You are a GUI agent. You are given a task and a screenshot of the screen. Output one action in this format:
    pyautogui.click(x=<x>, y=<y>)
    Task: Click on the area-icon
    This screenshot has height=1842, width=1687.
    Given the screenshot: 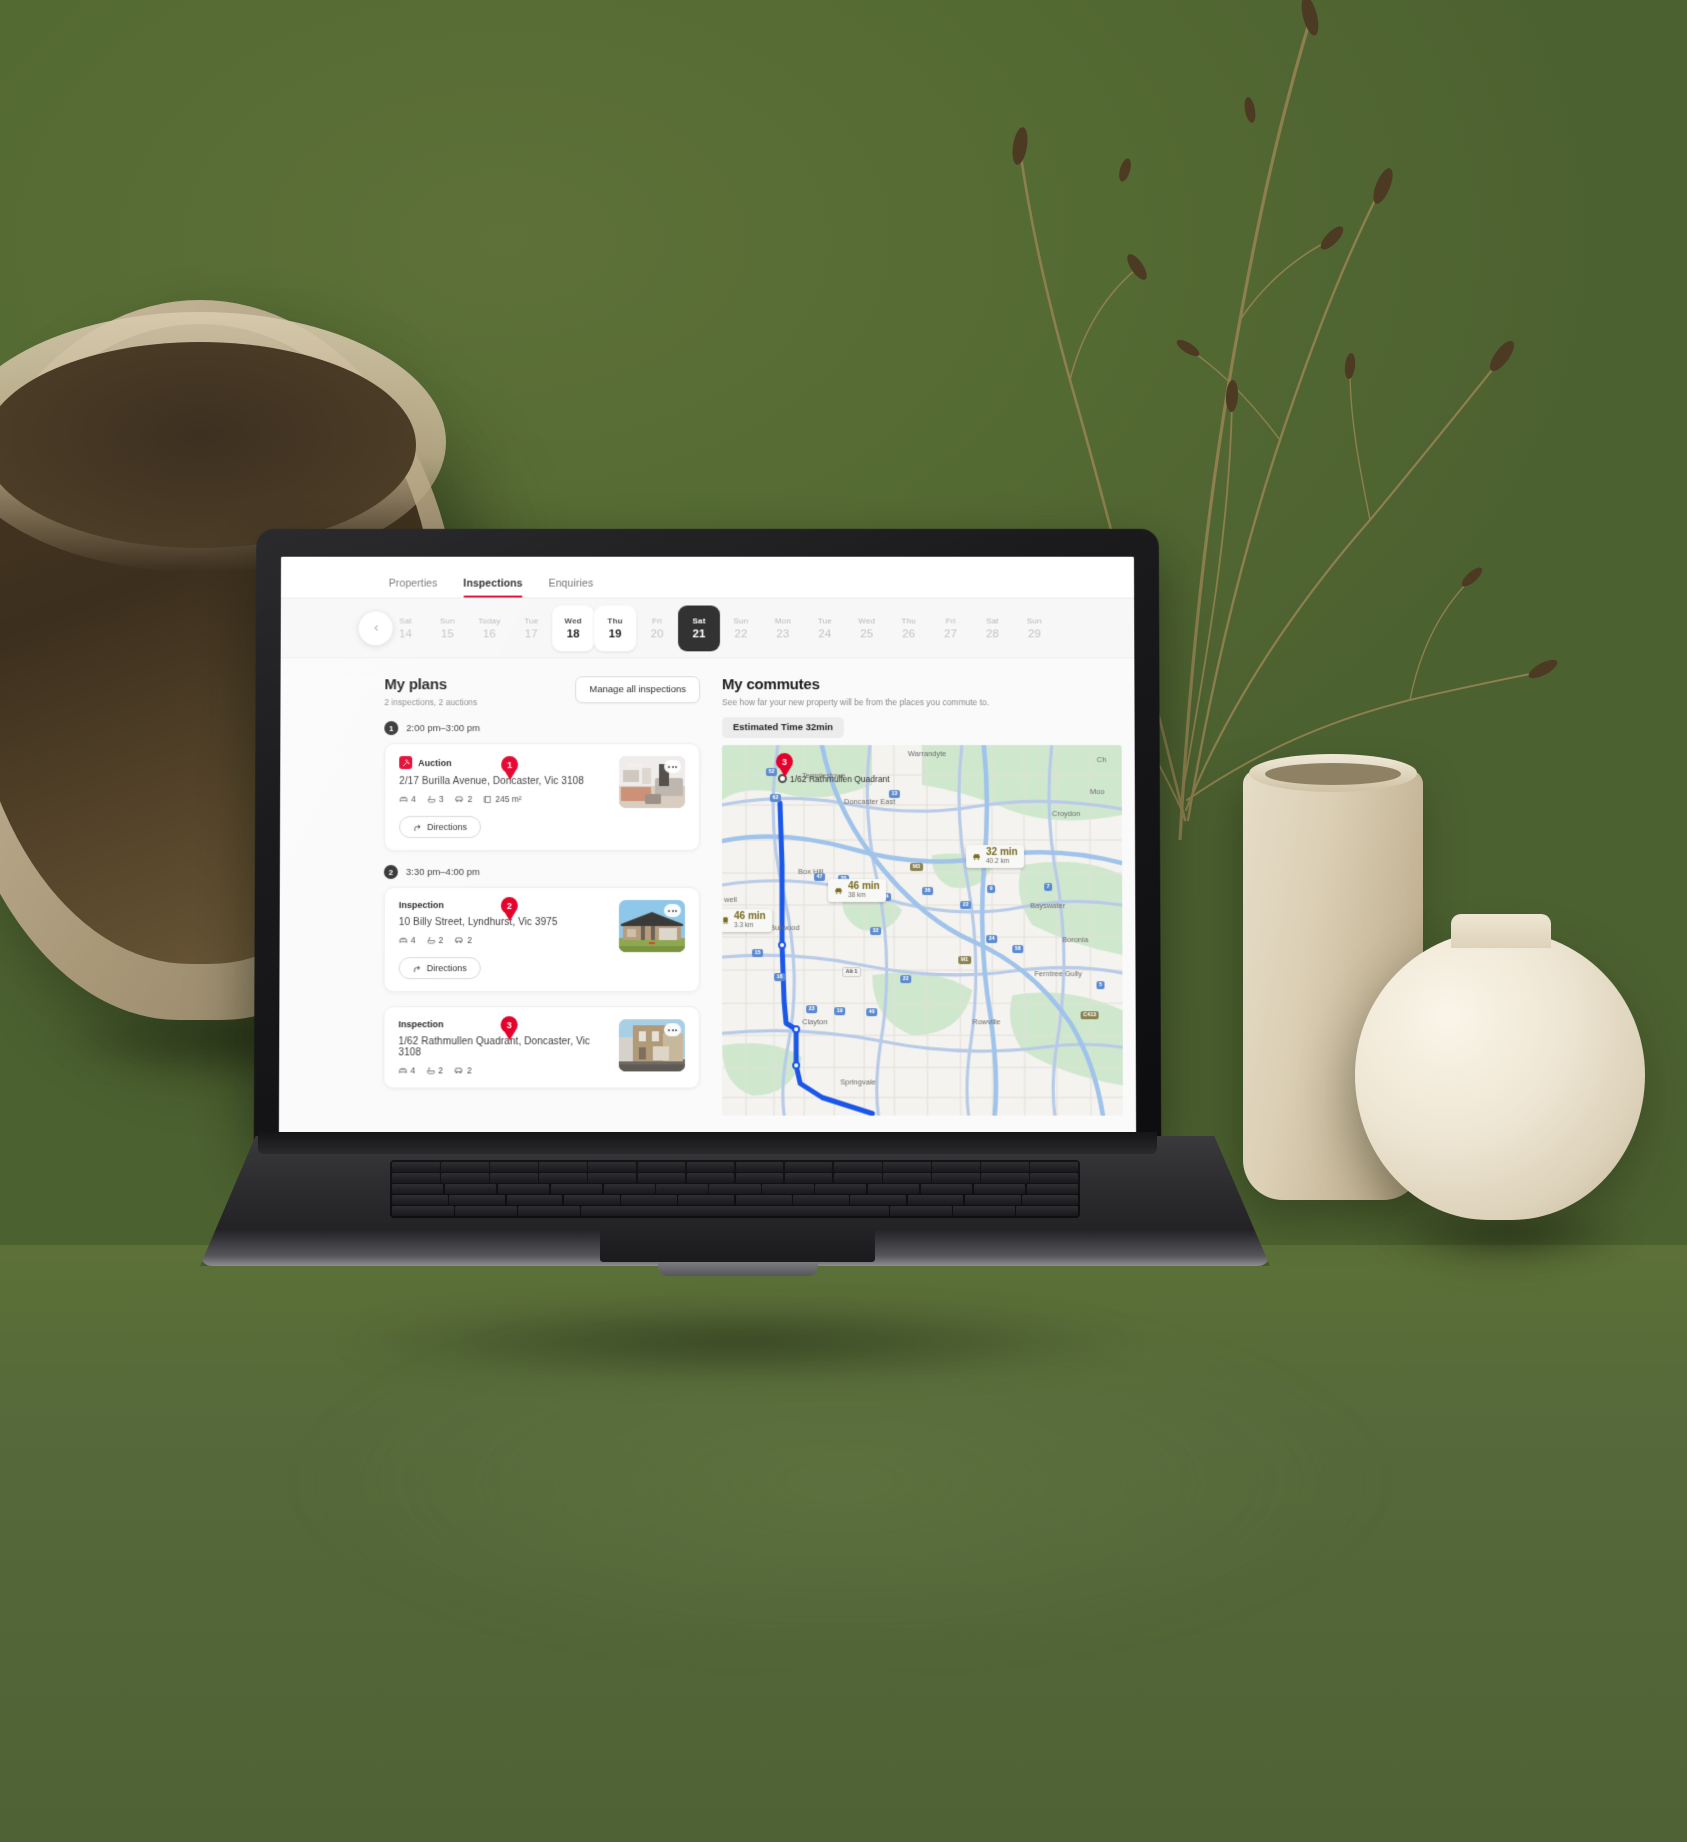 What is the action you would take?
    pyautogui.click(x=487, y=799)
    